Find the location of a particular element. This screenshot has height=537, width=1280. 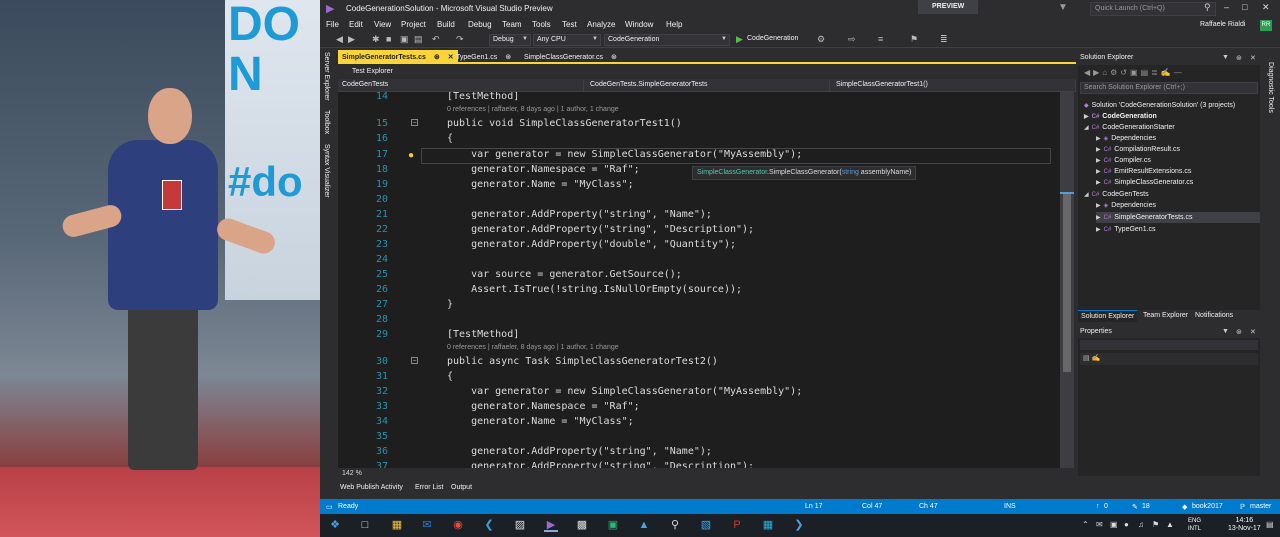

tab-simple-generator-tests: SimpleGeneratorTests.cs ⊛ ✕ is located at coordinates (398, 57).